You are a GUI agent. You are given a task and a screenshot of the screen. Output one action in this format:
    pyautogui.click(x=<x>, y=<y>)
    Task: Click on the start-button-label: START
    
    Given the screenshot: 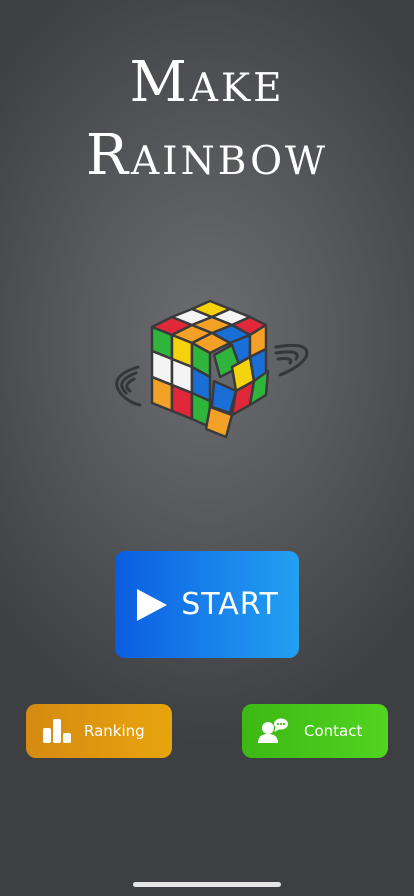 What is the action you would take?
    pyautogui.click(x=230, y=604)
    